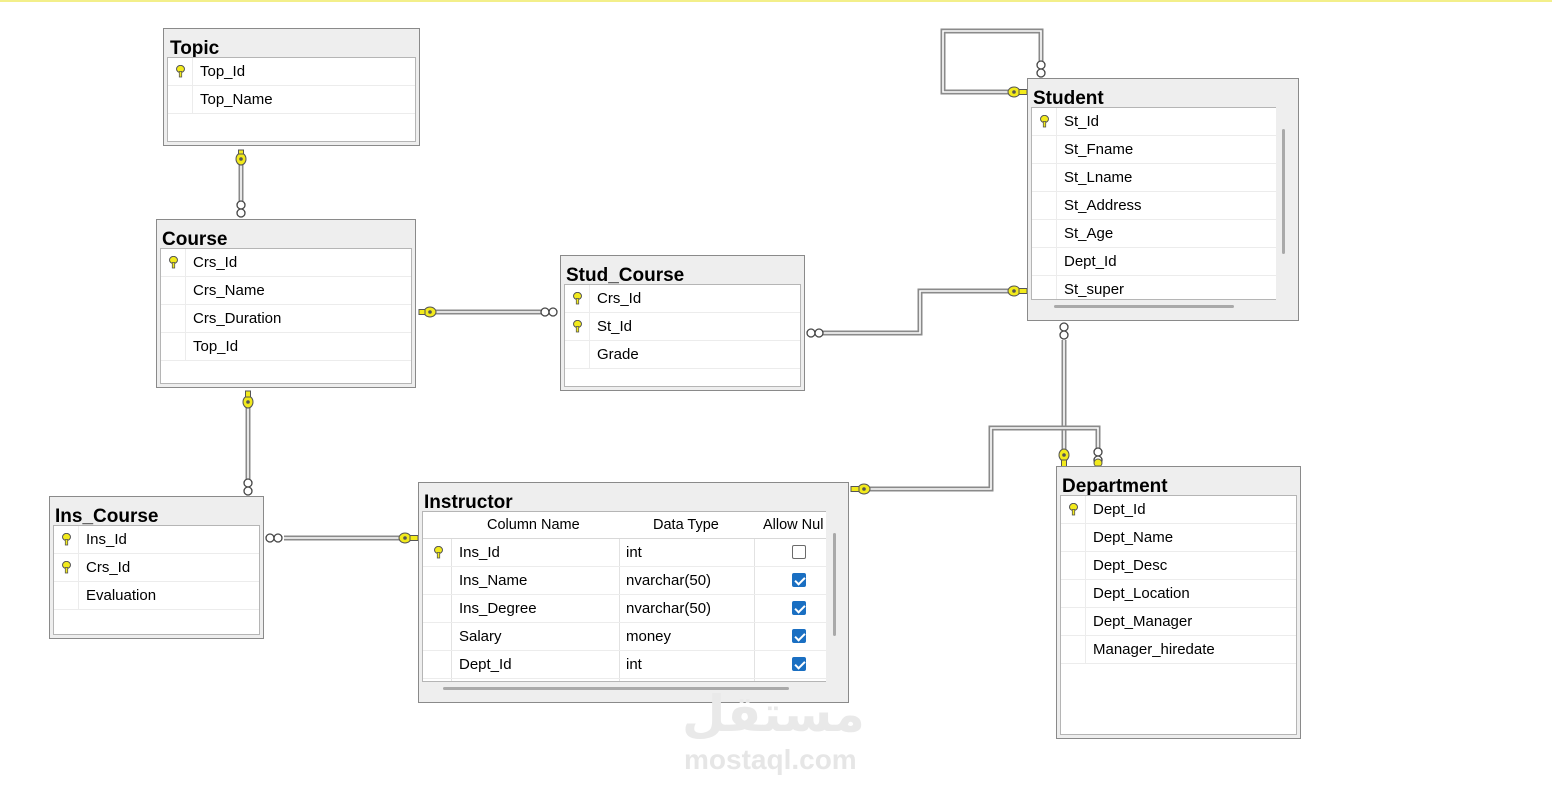  Describe the element at coordinates (493, 580) in the screenshot. I see `column-name: Ins_Name` at that location.